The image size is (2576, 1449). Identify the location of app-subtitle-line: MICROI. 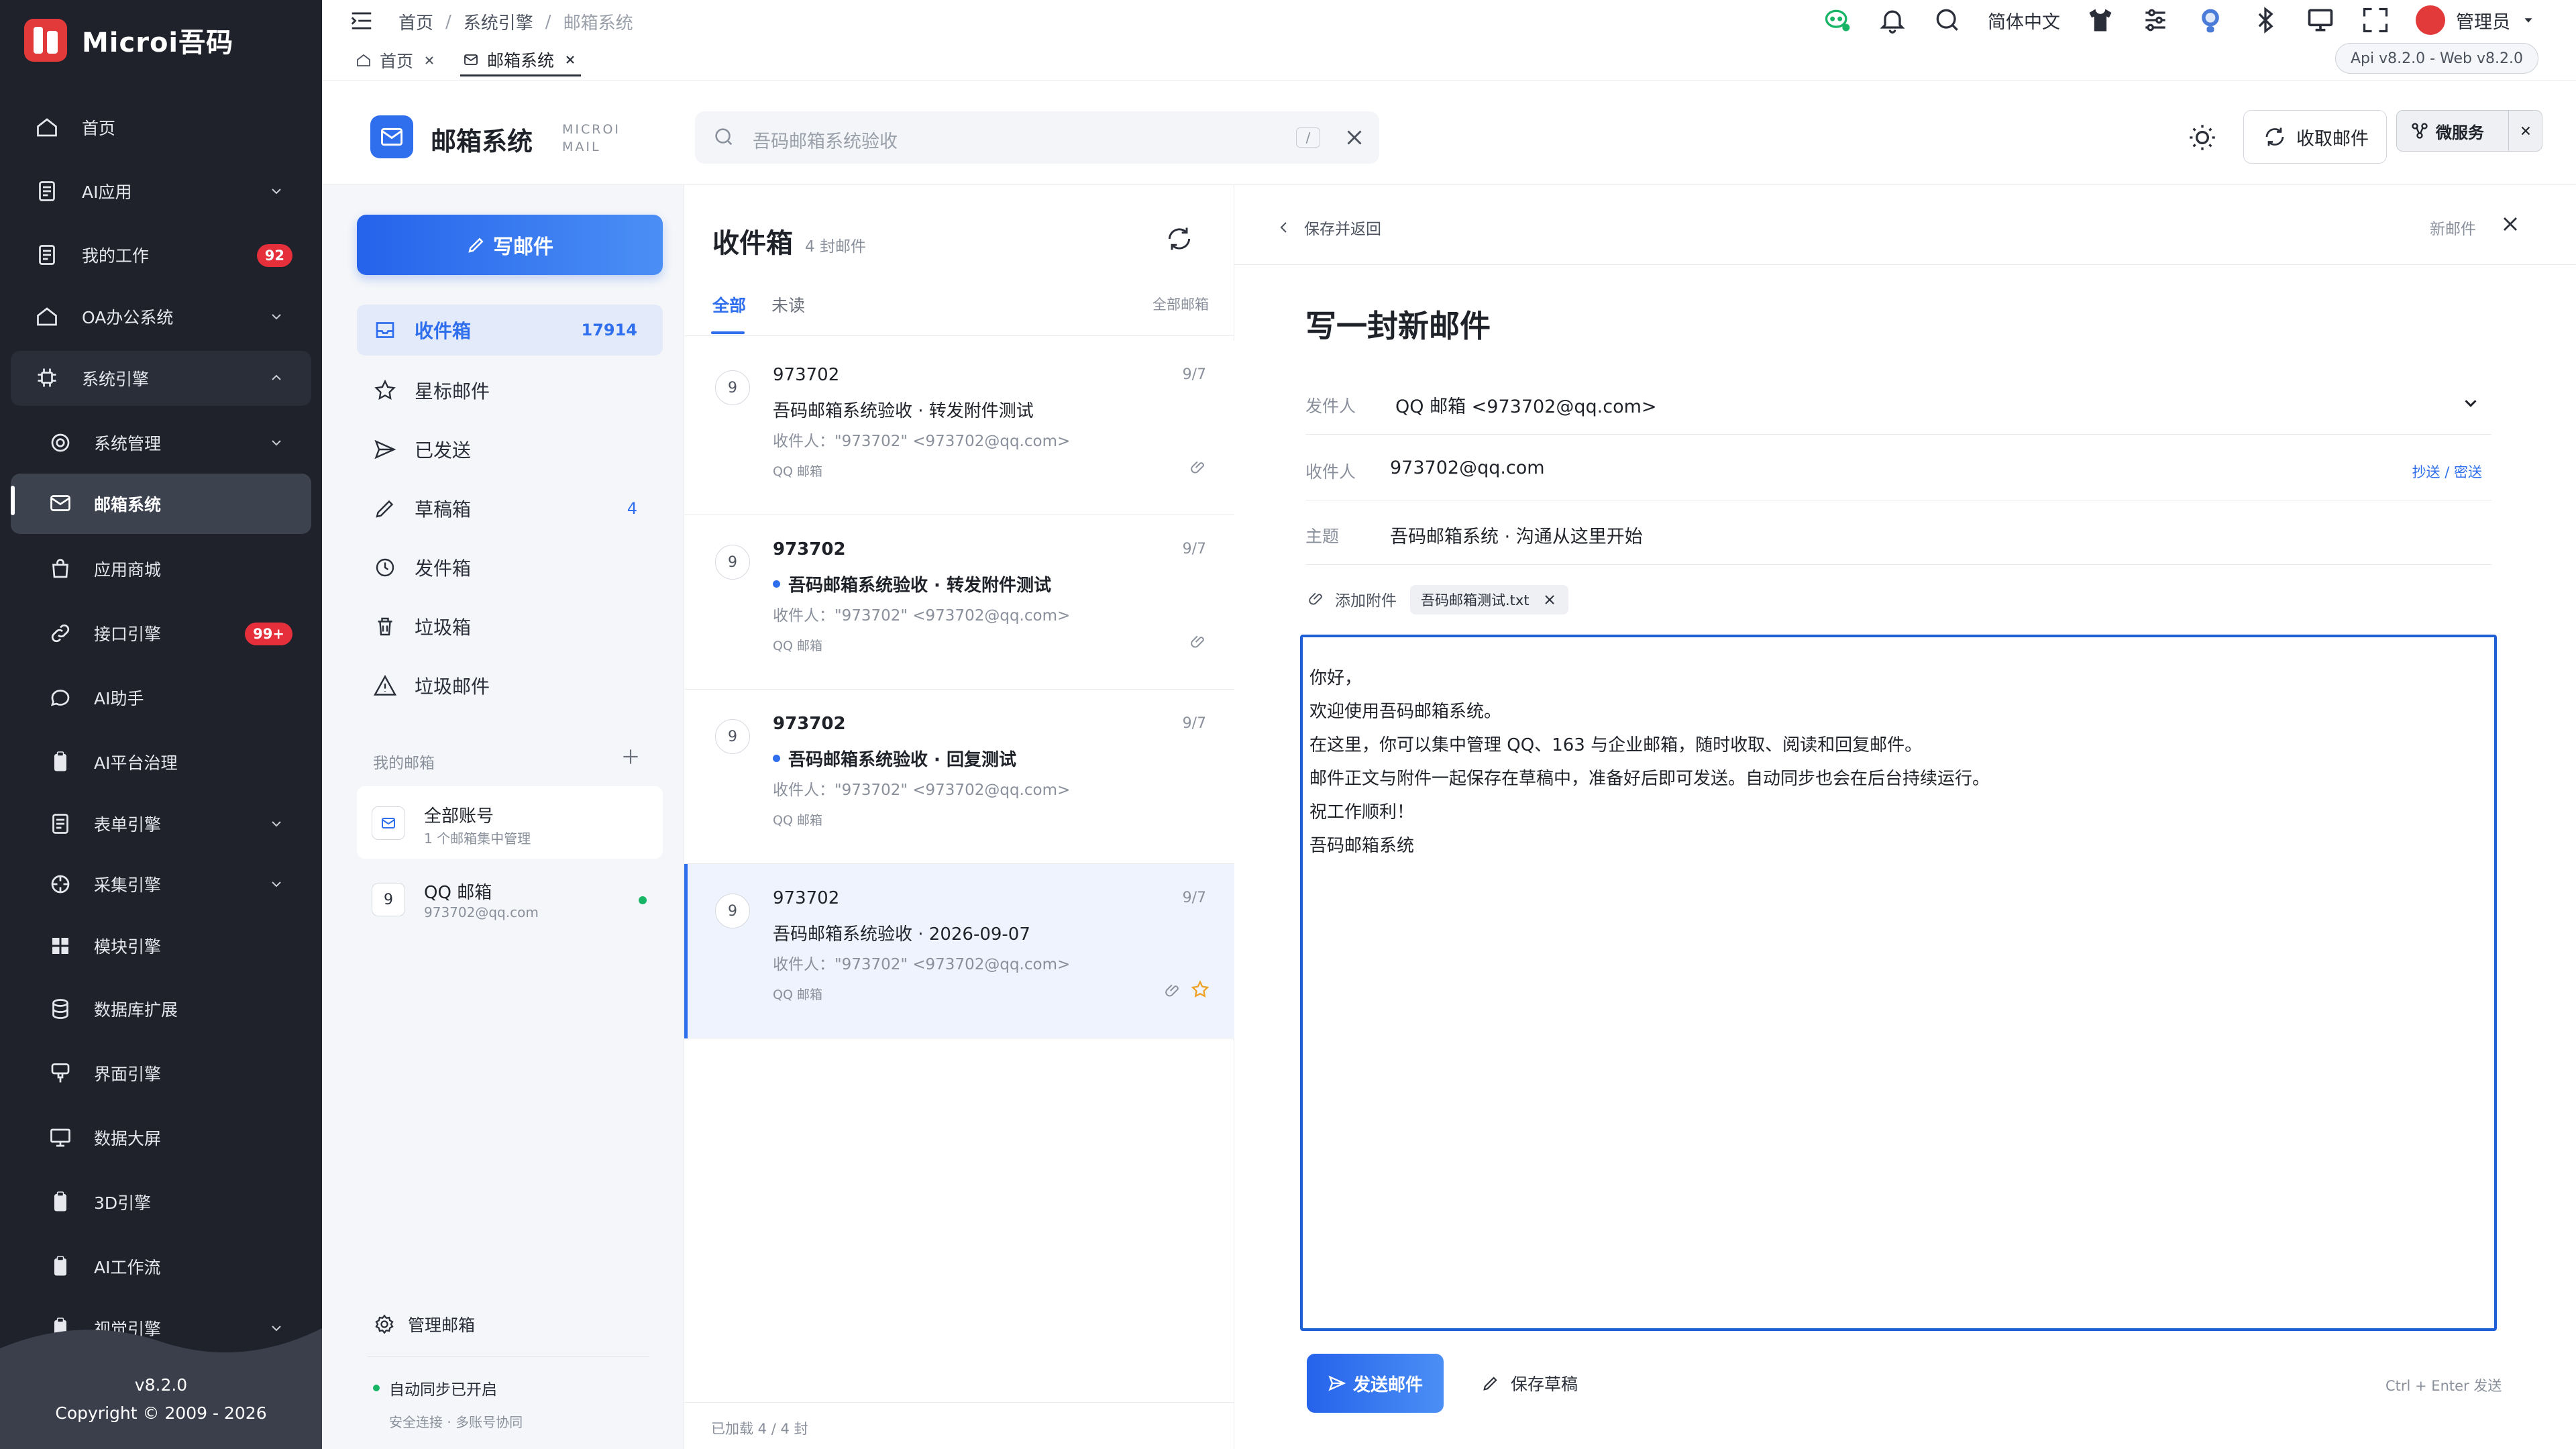
(591, 129).